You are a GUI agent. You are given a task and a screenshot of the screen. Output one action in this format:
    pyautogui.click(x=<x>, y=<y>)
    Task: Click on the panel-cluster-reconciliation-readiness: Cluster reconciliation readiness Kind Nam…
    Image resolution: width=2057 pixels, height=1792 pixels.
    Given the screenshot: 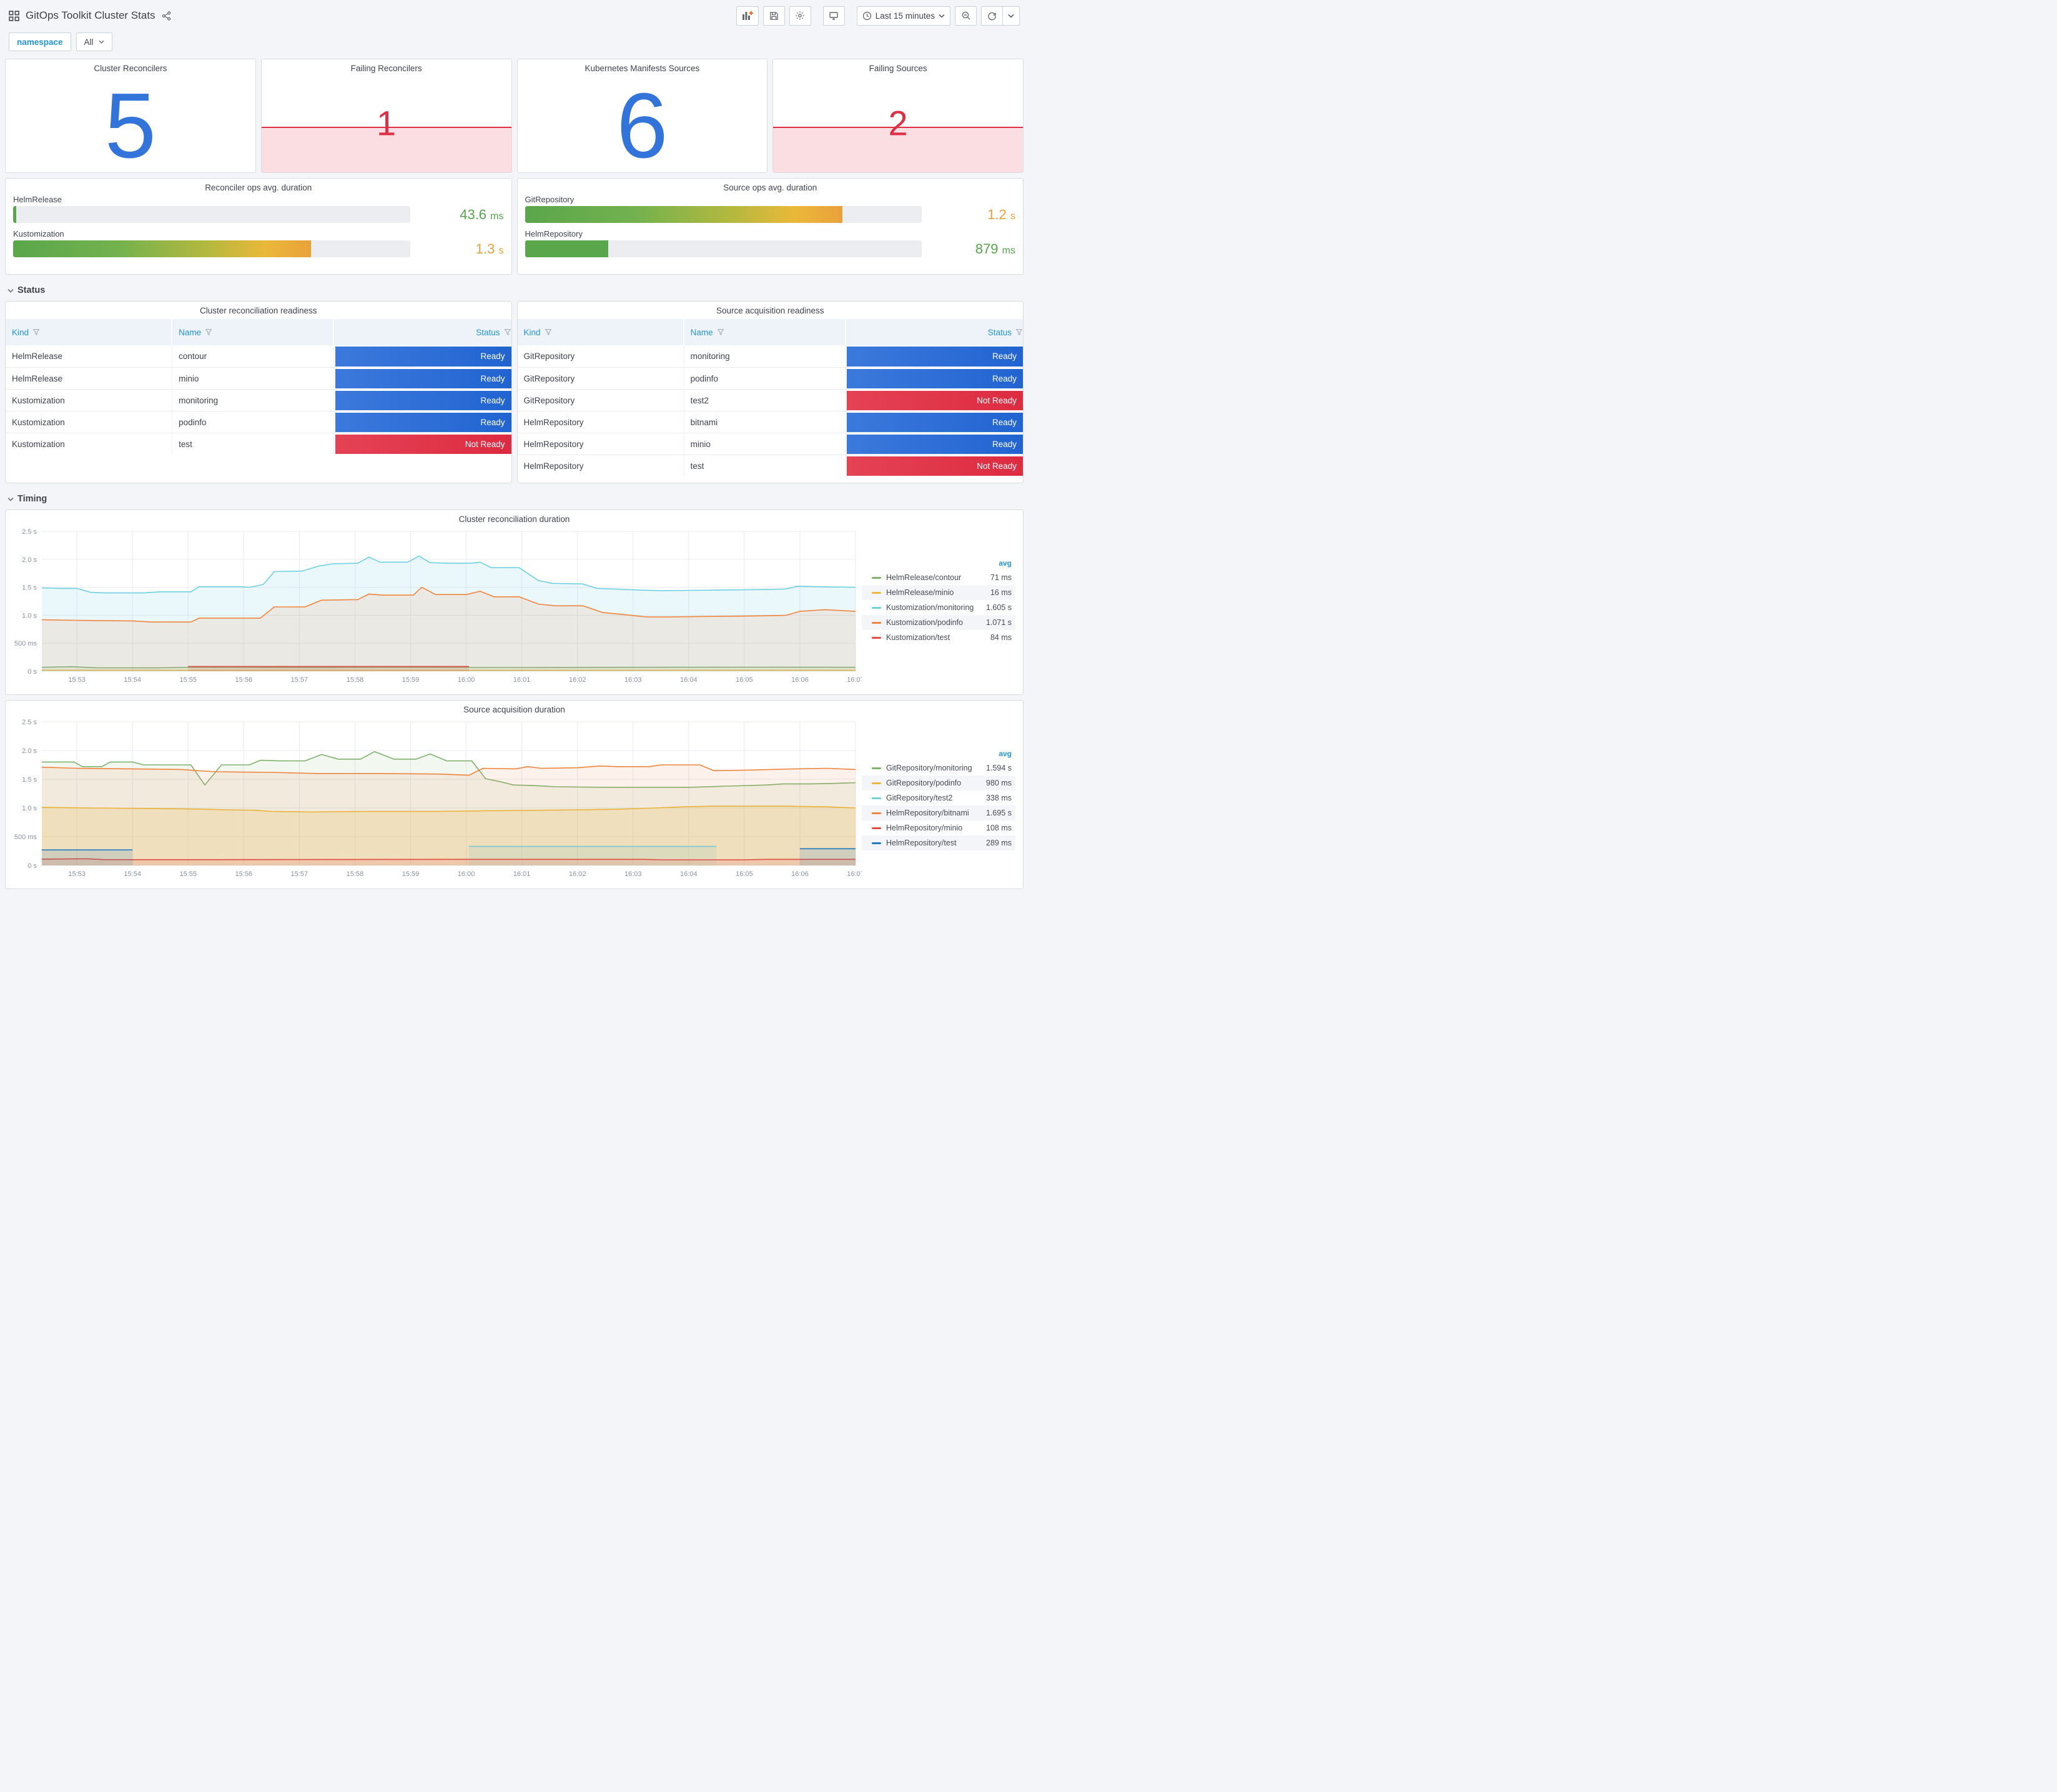 What is the action you would take?
    pyautogui.click(x=258, y=392)
    